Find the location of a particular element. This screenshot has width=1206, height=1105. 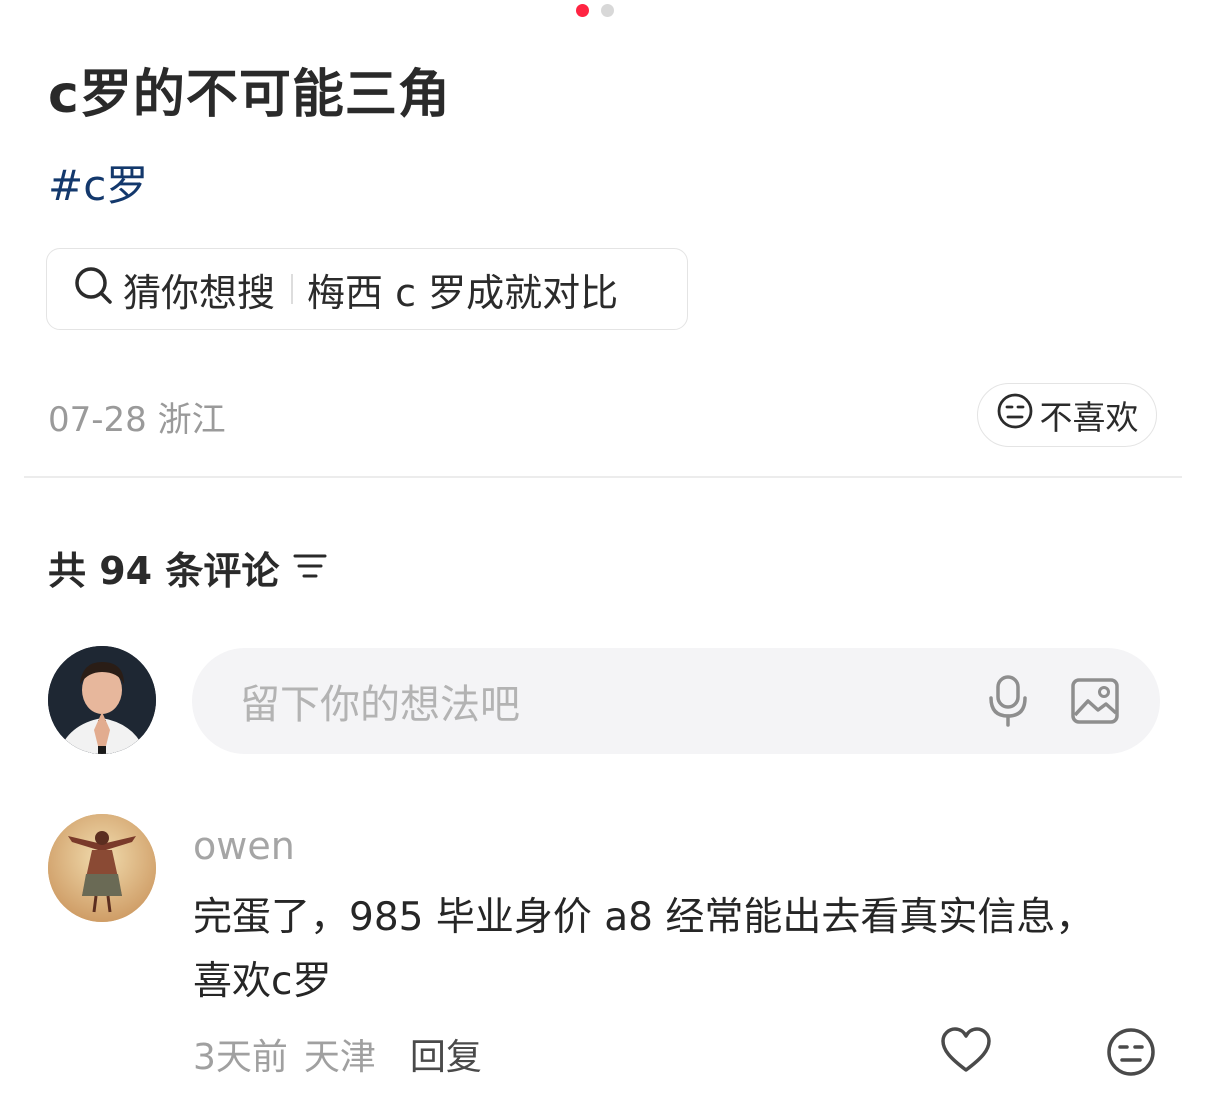

reply-button: 回复 is located at coordinates (446, 1054).